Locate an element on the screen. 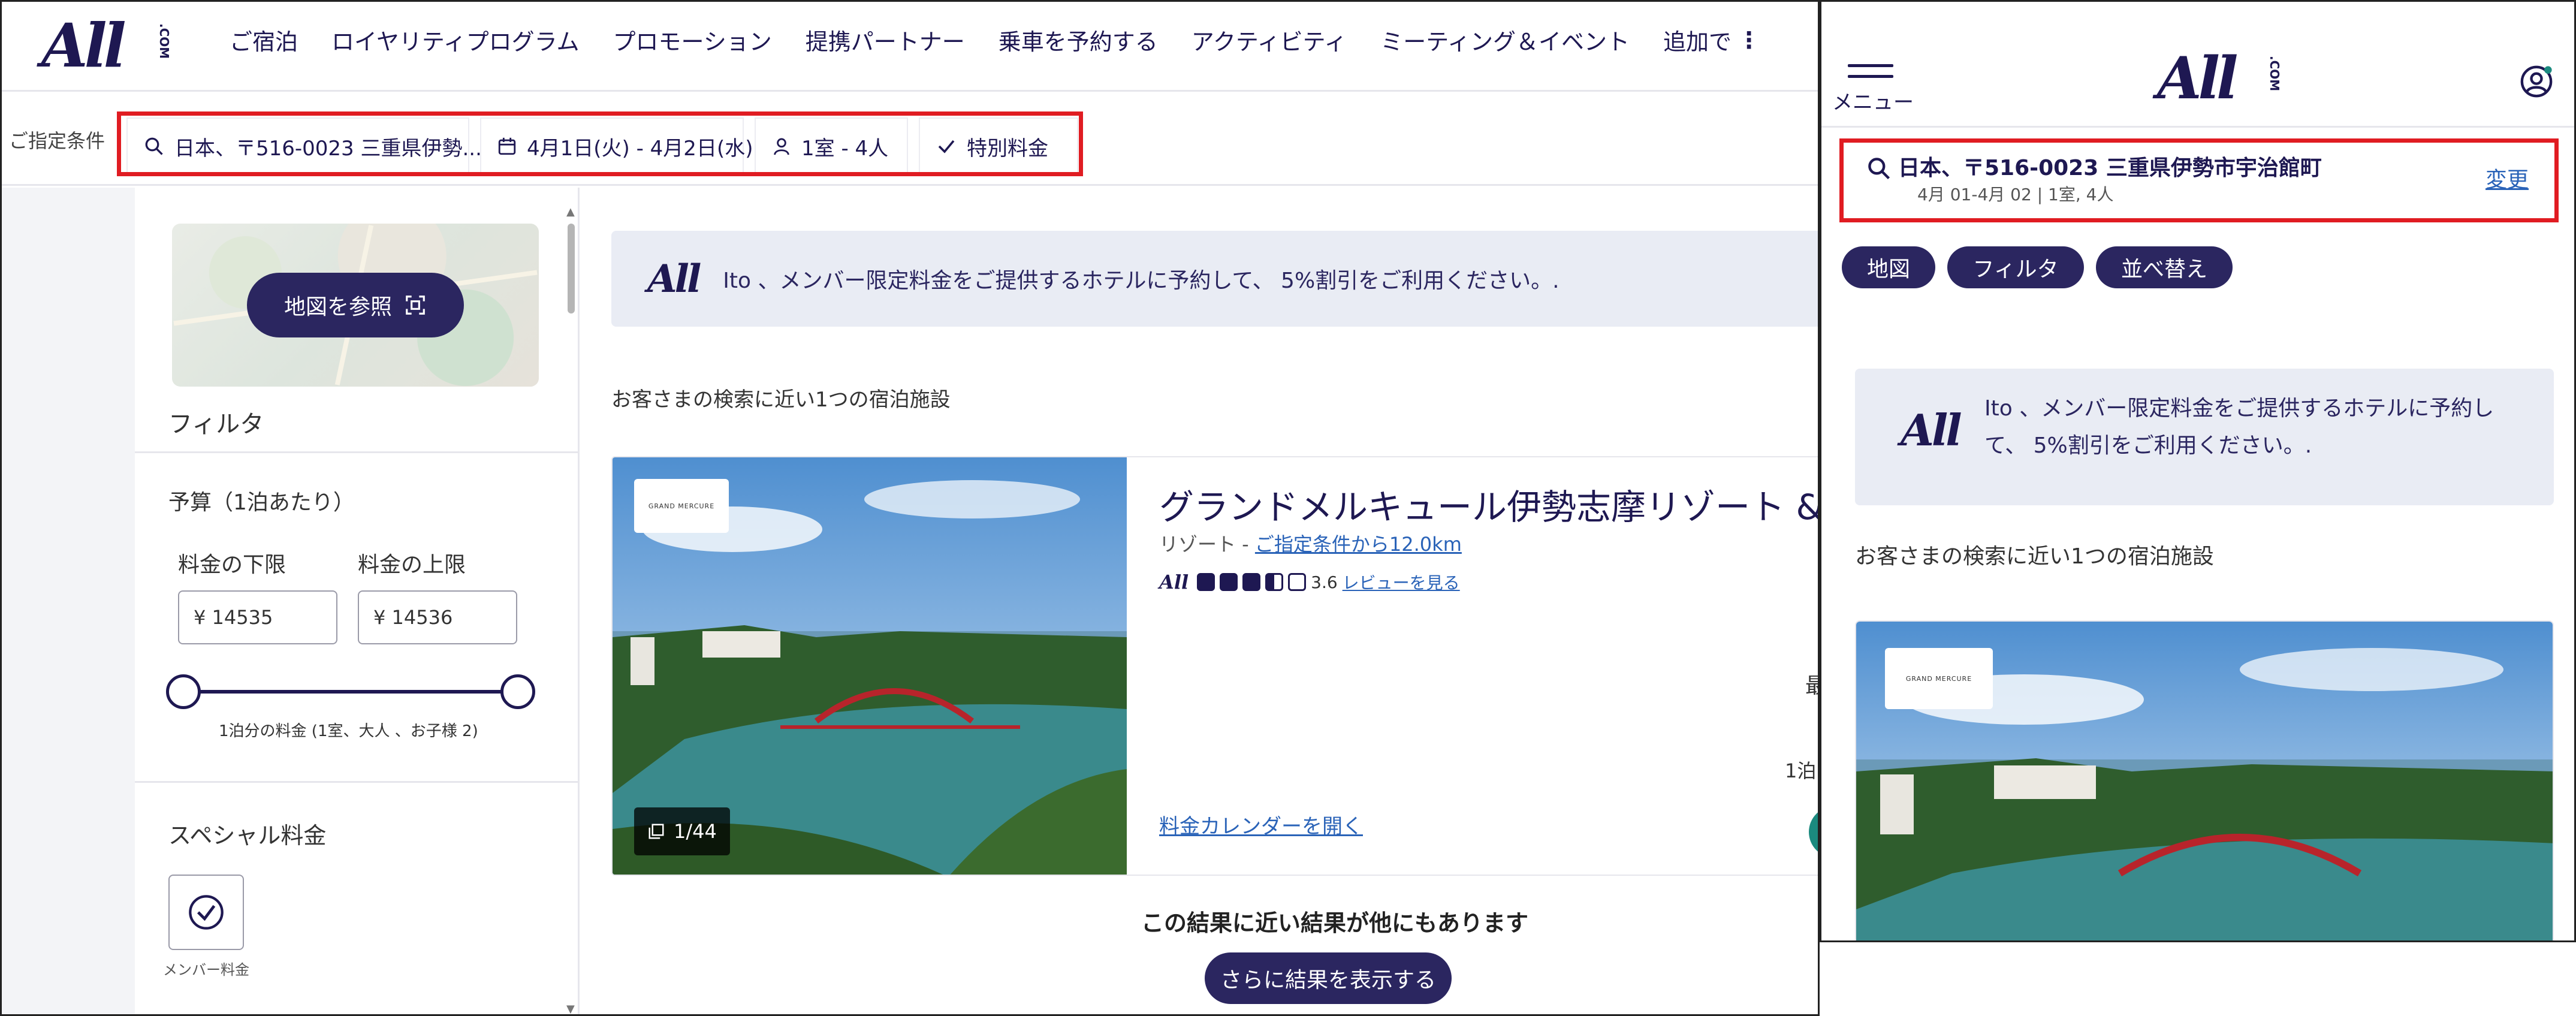 The width and height of the screenshot is (2576, 1016). nav-more-label: 追加で is located at coordinates (1698, 42).